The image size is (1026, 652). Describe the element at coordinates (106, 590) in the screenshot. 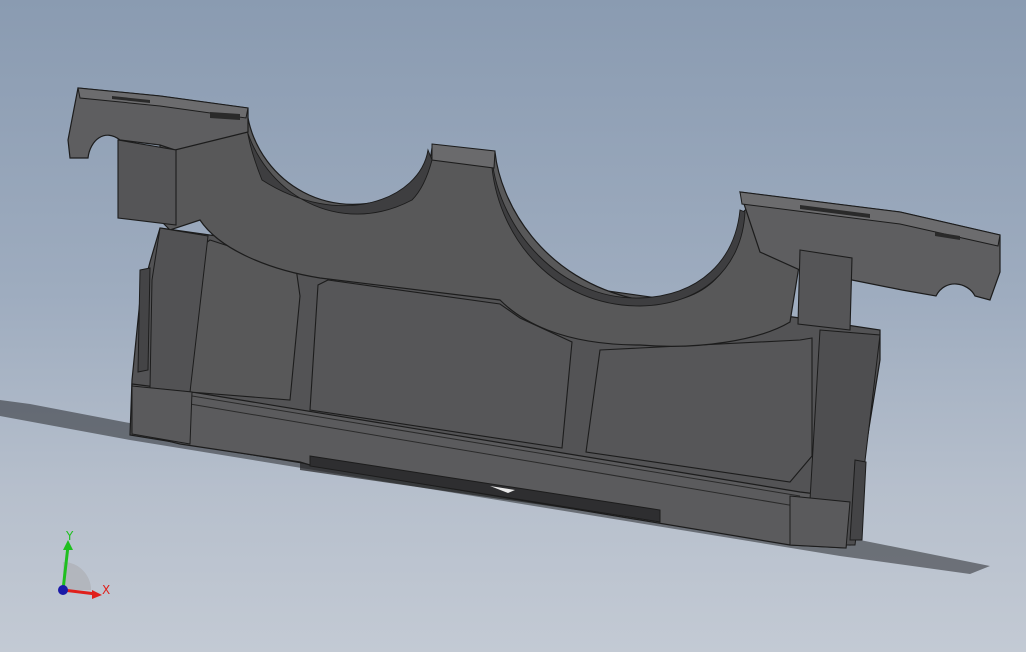

I see `triad-x-label: X` at that location.